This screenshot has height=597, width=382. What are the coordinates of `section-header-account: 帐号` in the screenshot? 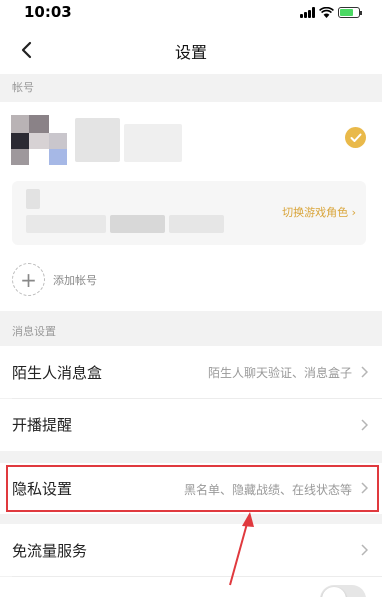 It's located at (191, 88).